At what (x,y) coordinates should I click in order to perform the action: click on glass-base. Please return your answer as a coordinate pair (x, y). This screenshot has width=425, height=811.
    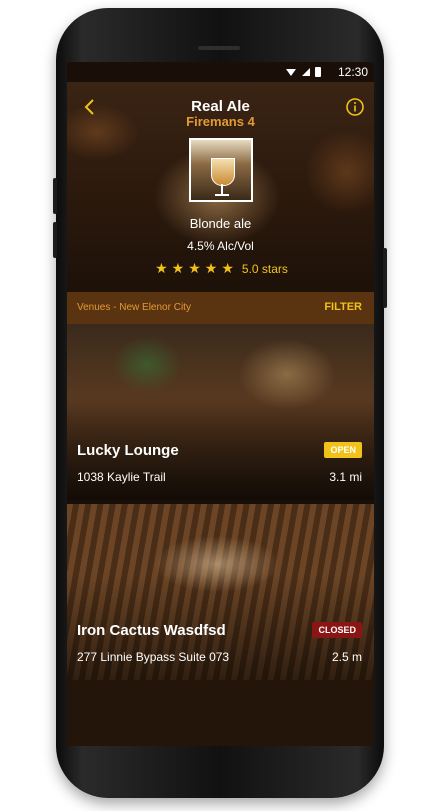
    Looking at the image, I should click on (222, 195).